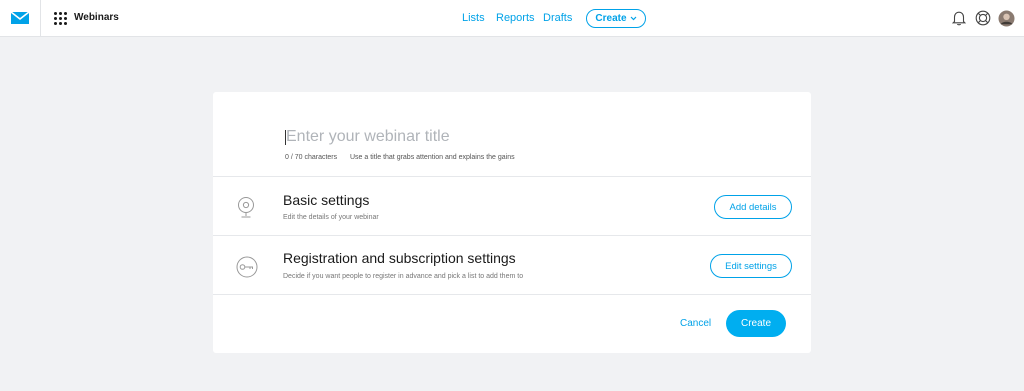 This screenshot has height=391, width=1024. What do you see at coordinates (515, 18) in the screenshot?
I see `nav-reports: Reports` at bounding box center [515, 18].